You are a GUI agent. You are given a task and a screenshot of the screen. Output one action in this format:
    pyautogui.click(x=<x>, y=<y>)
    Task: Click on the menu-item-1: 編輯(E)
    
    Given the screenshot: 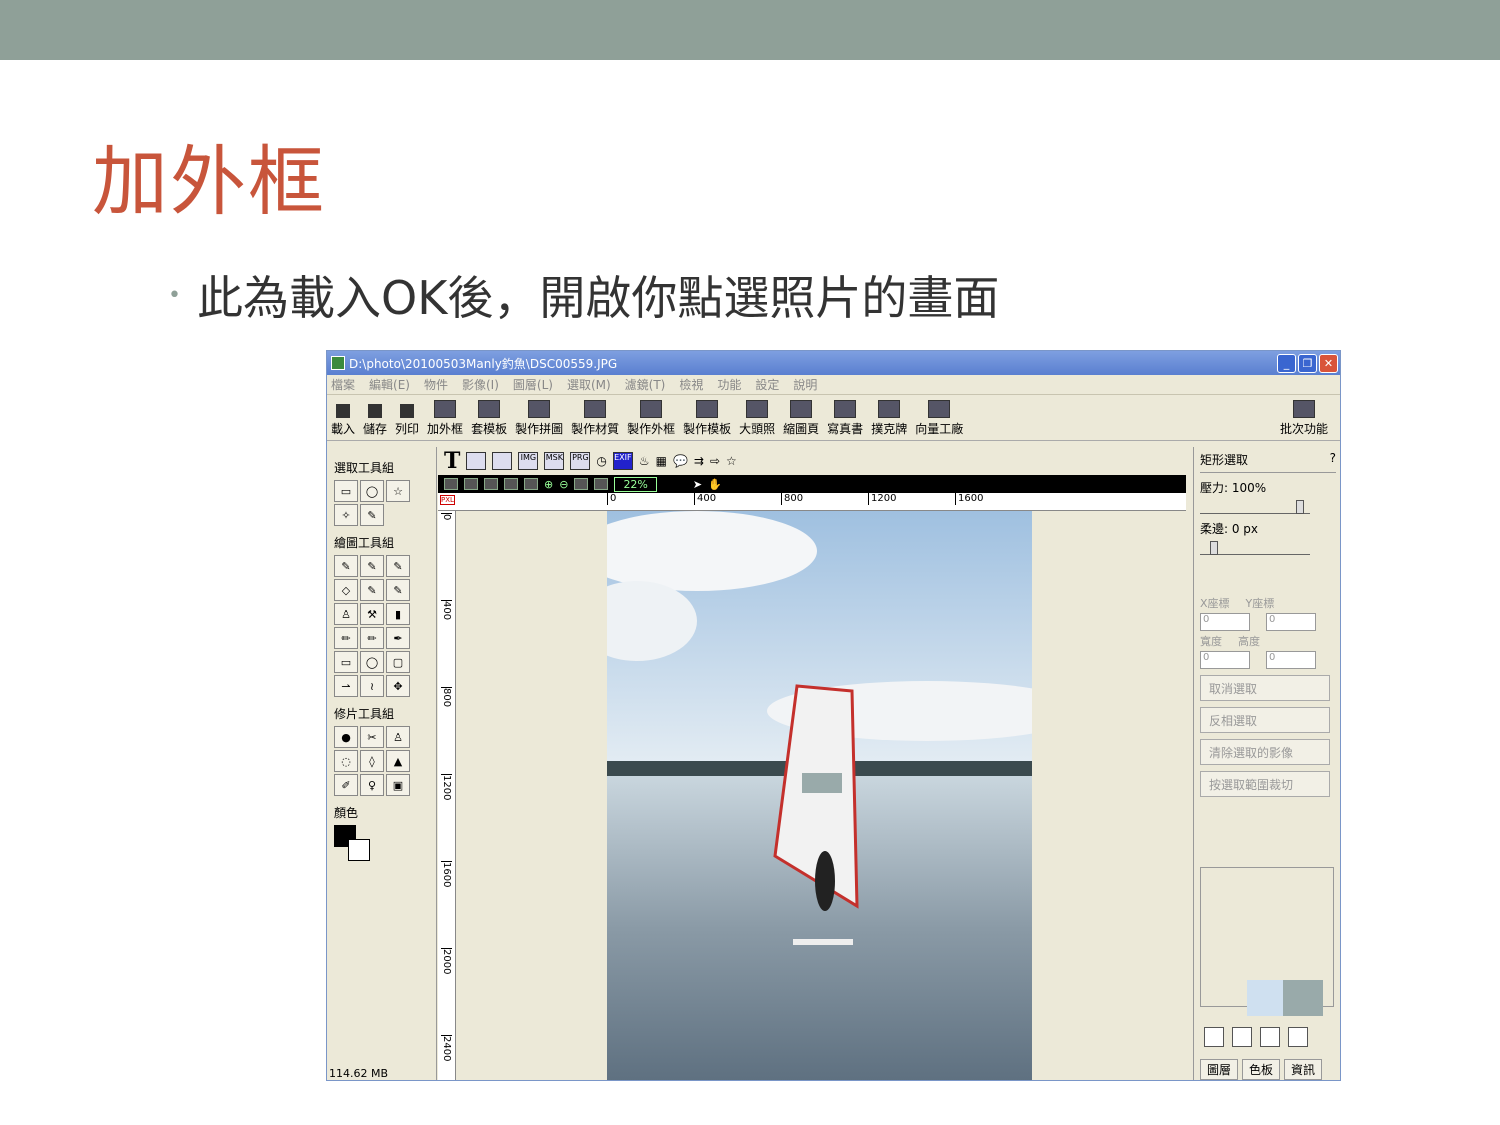 What is the action you would take?
    pyautogui.click(x=389, y=384)
    